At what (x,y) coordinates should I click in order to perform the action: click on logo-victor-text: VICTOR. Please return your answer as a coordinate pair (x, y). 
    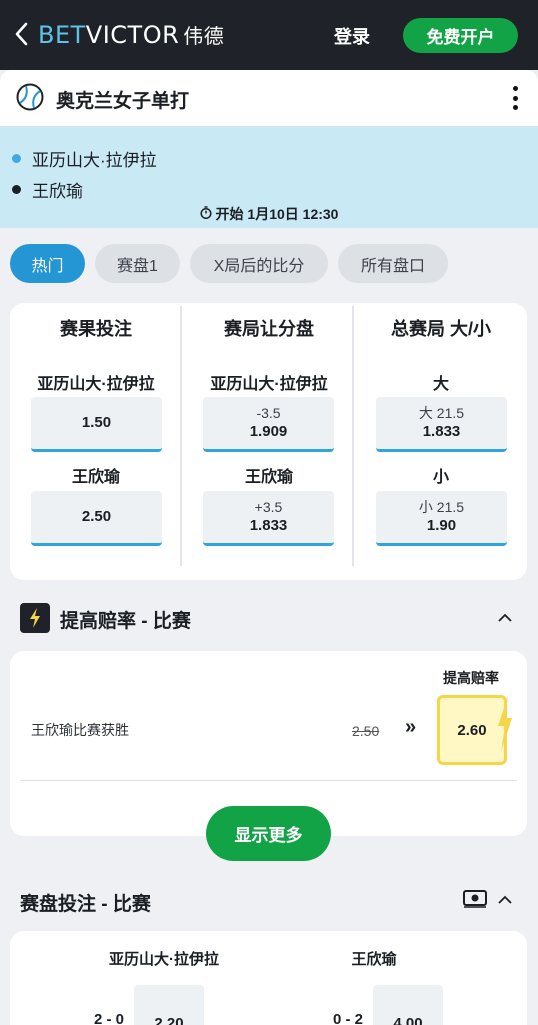
    Looking at the image, I should click on (132, 35).